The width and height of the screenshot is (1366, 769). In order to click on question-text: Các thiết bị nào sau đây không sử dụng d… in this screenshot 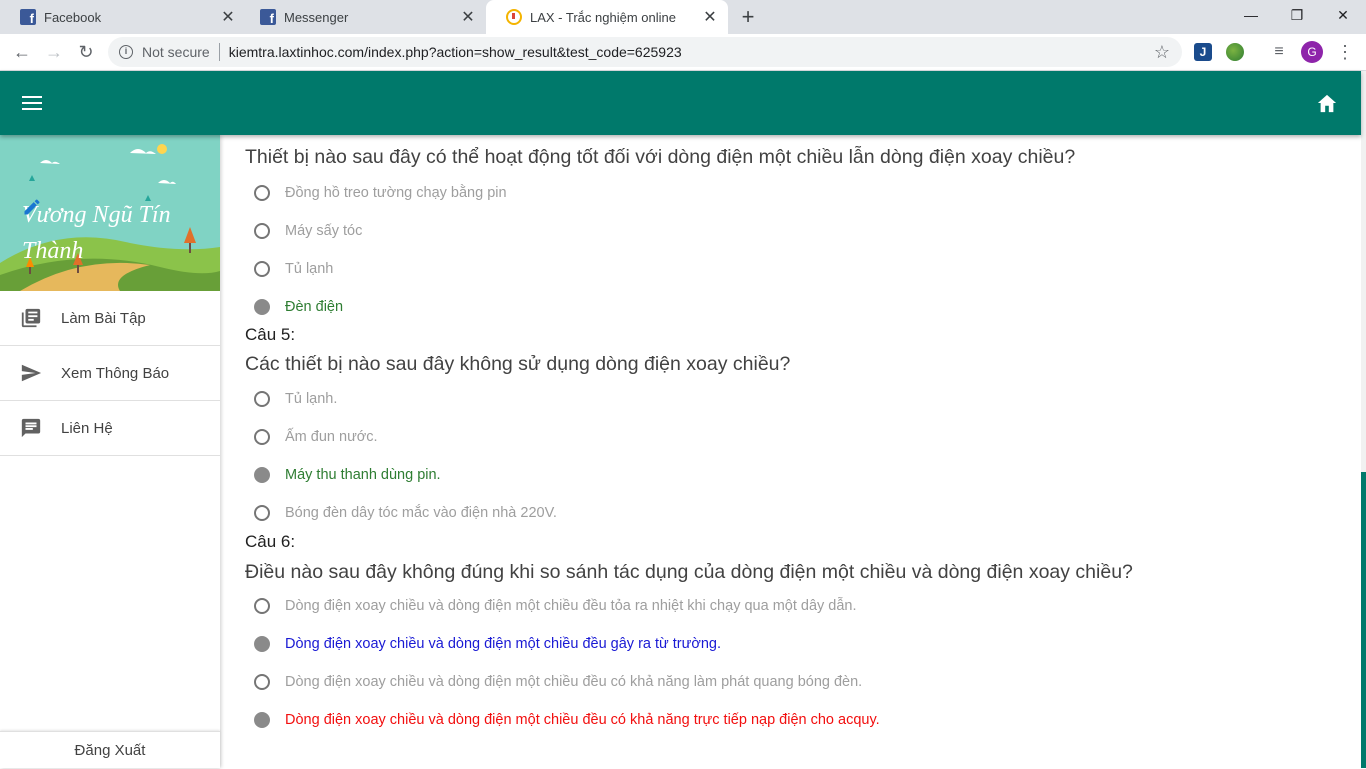, I will do `click(518, 364)`.